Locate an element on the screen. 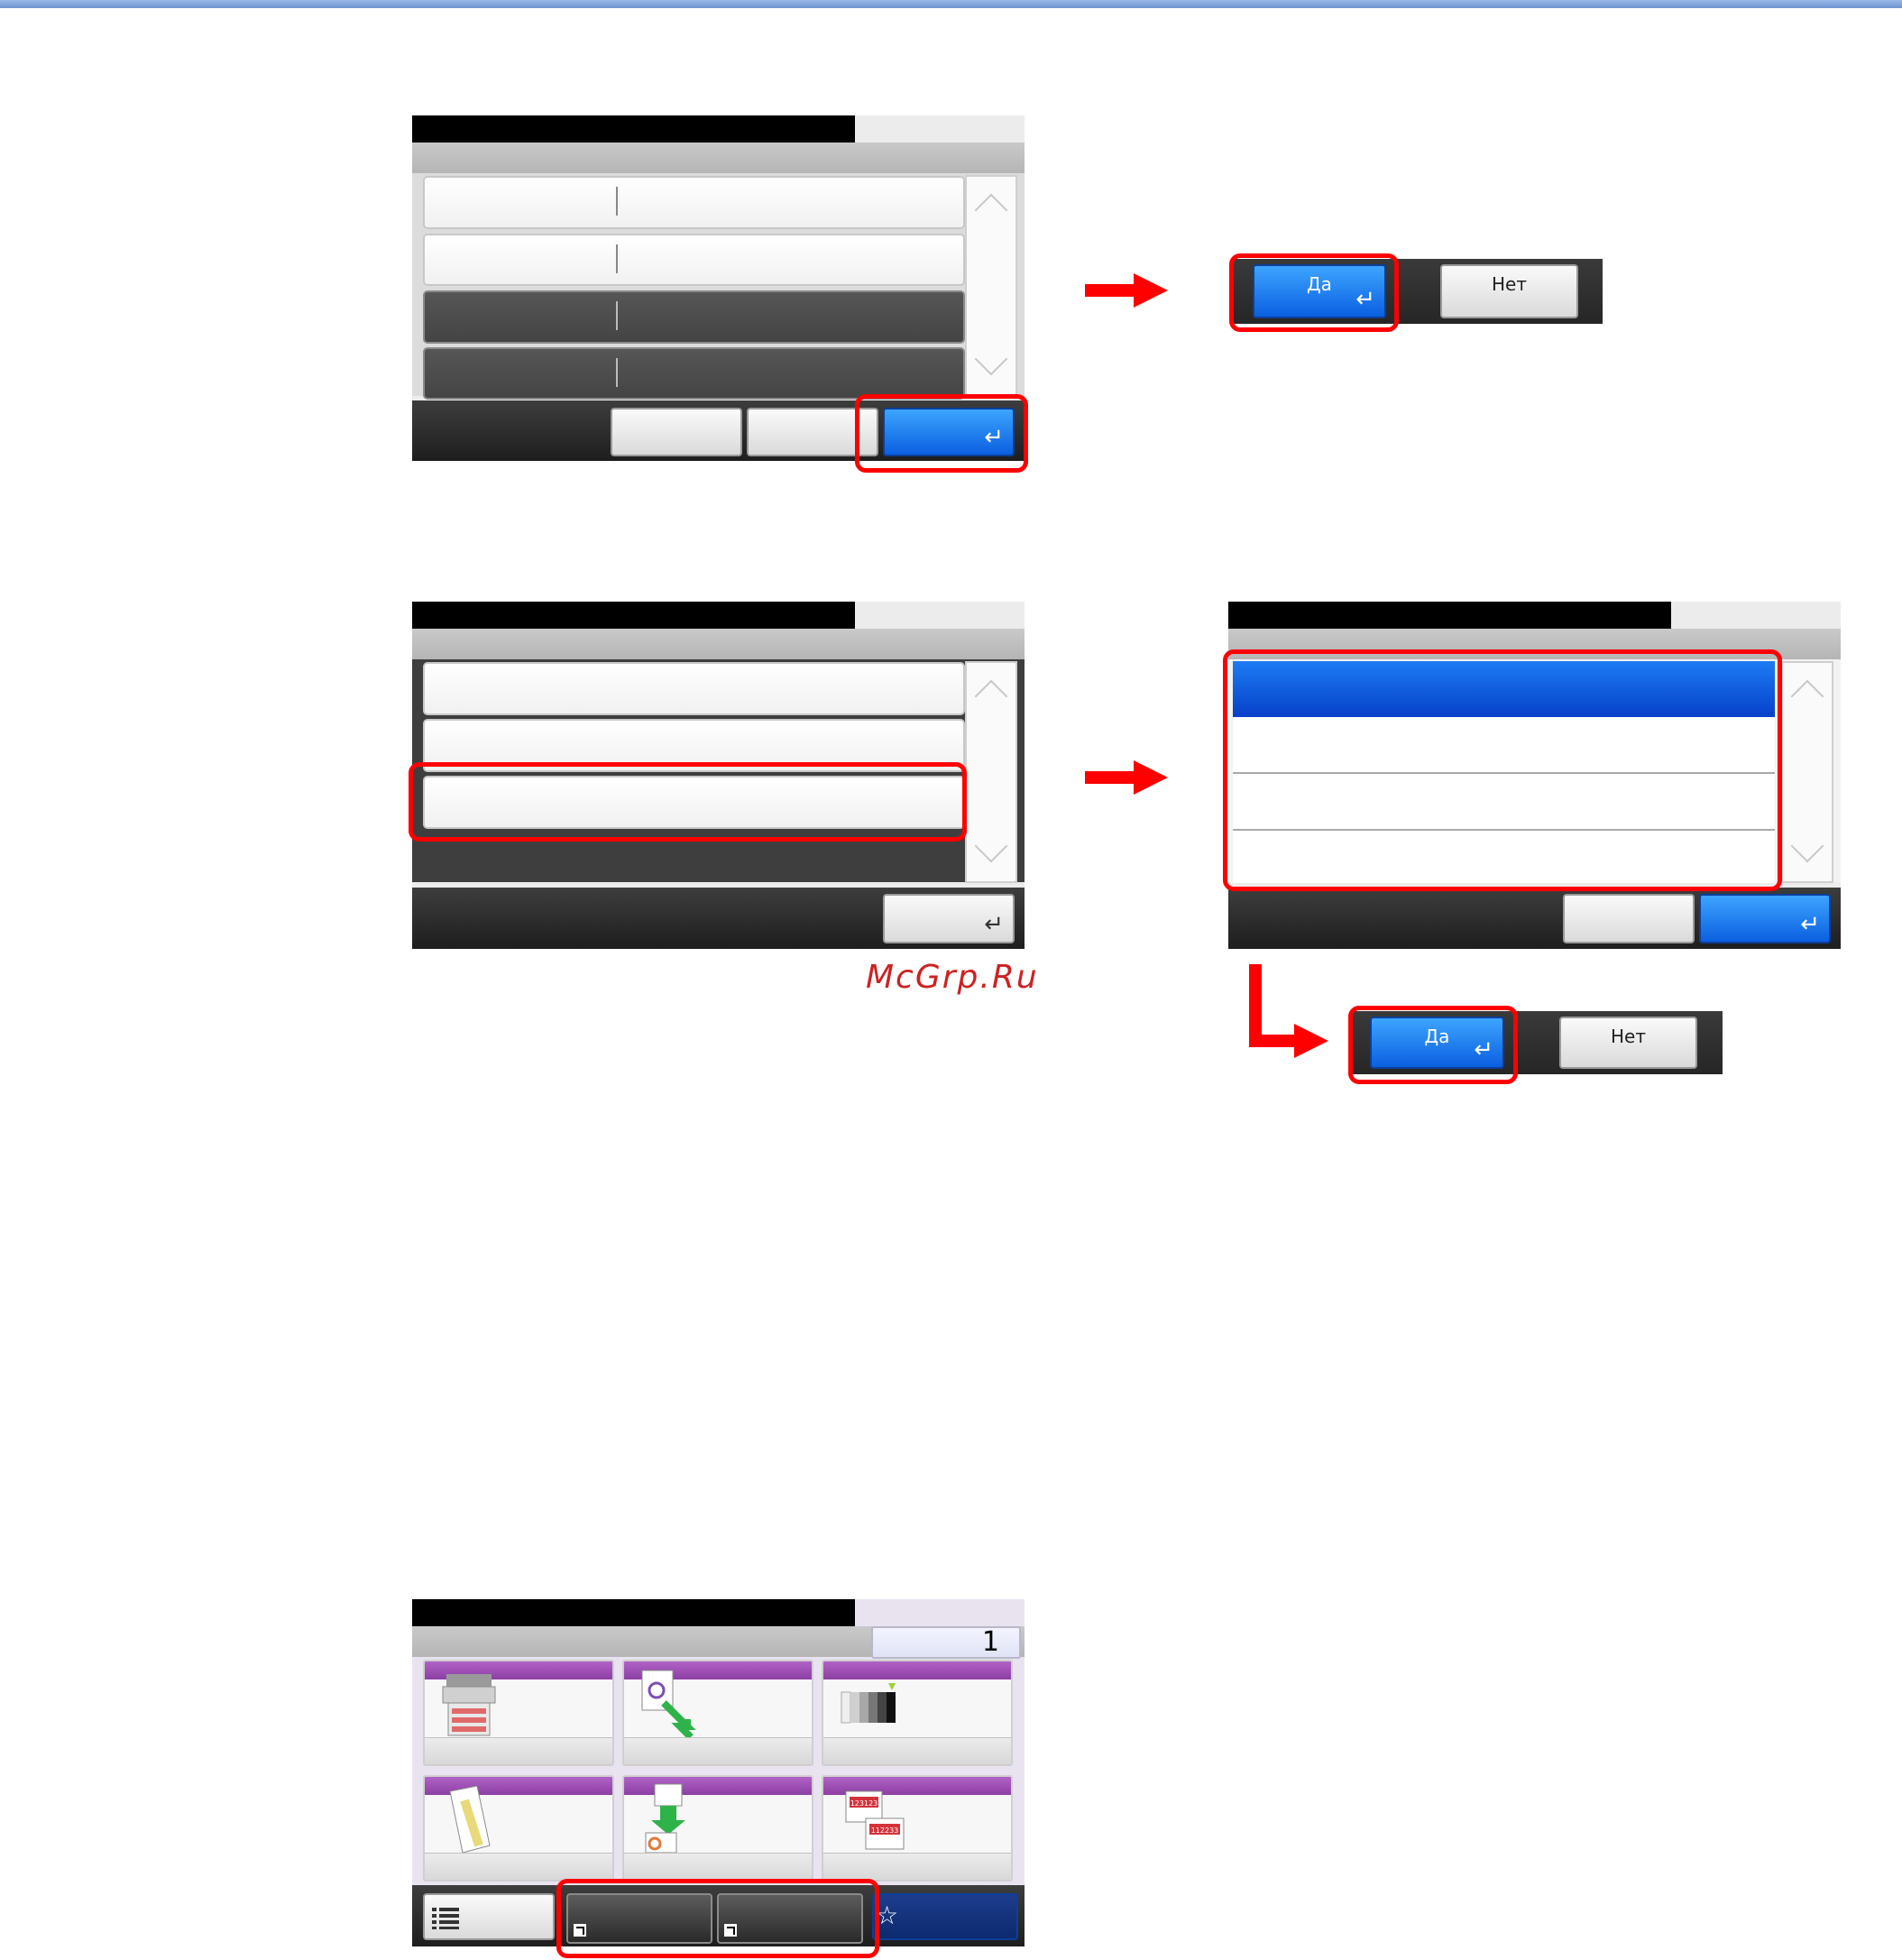 The height and width of the screenshot is (1960, 1902). arrow-down-right-icon is located at coordinates (1274, 1041).